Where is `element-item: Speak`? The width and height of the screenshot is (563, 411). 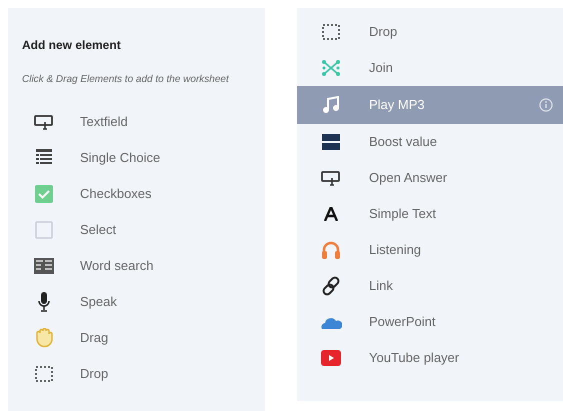 element-item: Speak is located at coordinates (138, 302).